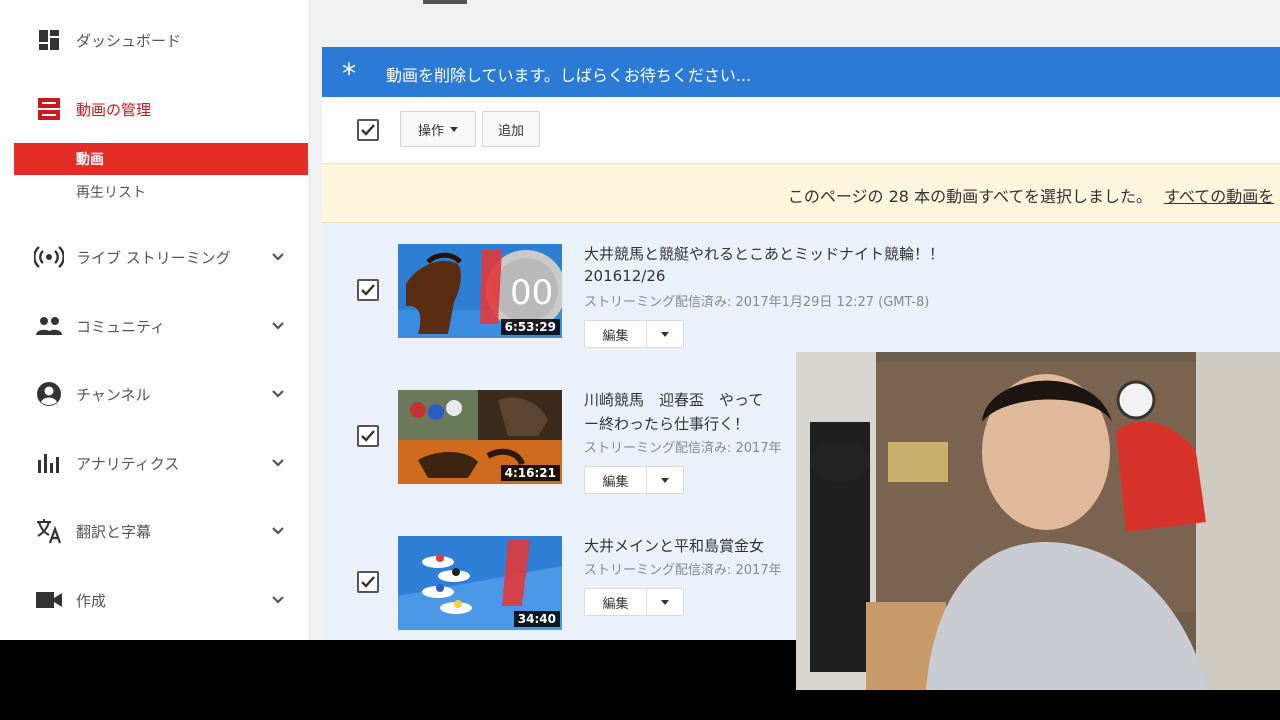 The height and width of the screenshot is (720, 1280). Describe the element at coordinates (667, 424) in the screenshot. I see `video-title-line2: ー終わったら仕事行く！` at that location.